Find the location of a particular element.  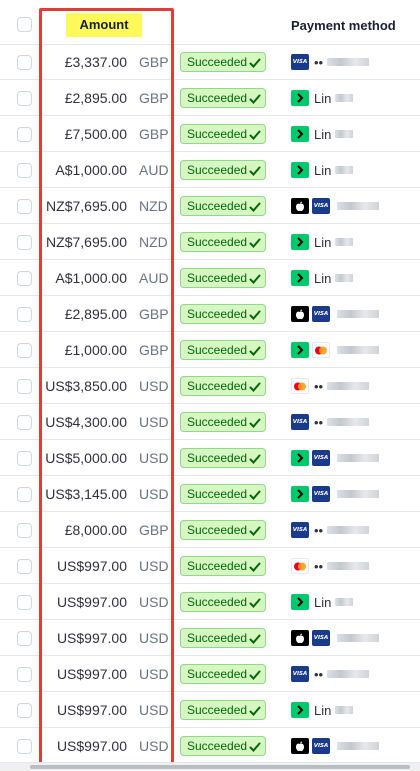

scrollbar-thumb is located at coordinates (220, 767).